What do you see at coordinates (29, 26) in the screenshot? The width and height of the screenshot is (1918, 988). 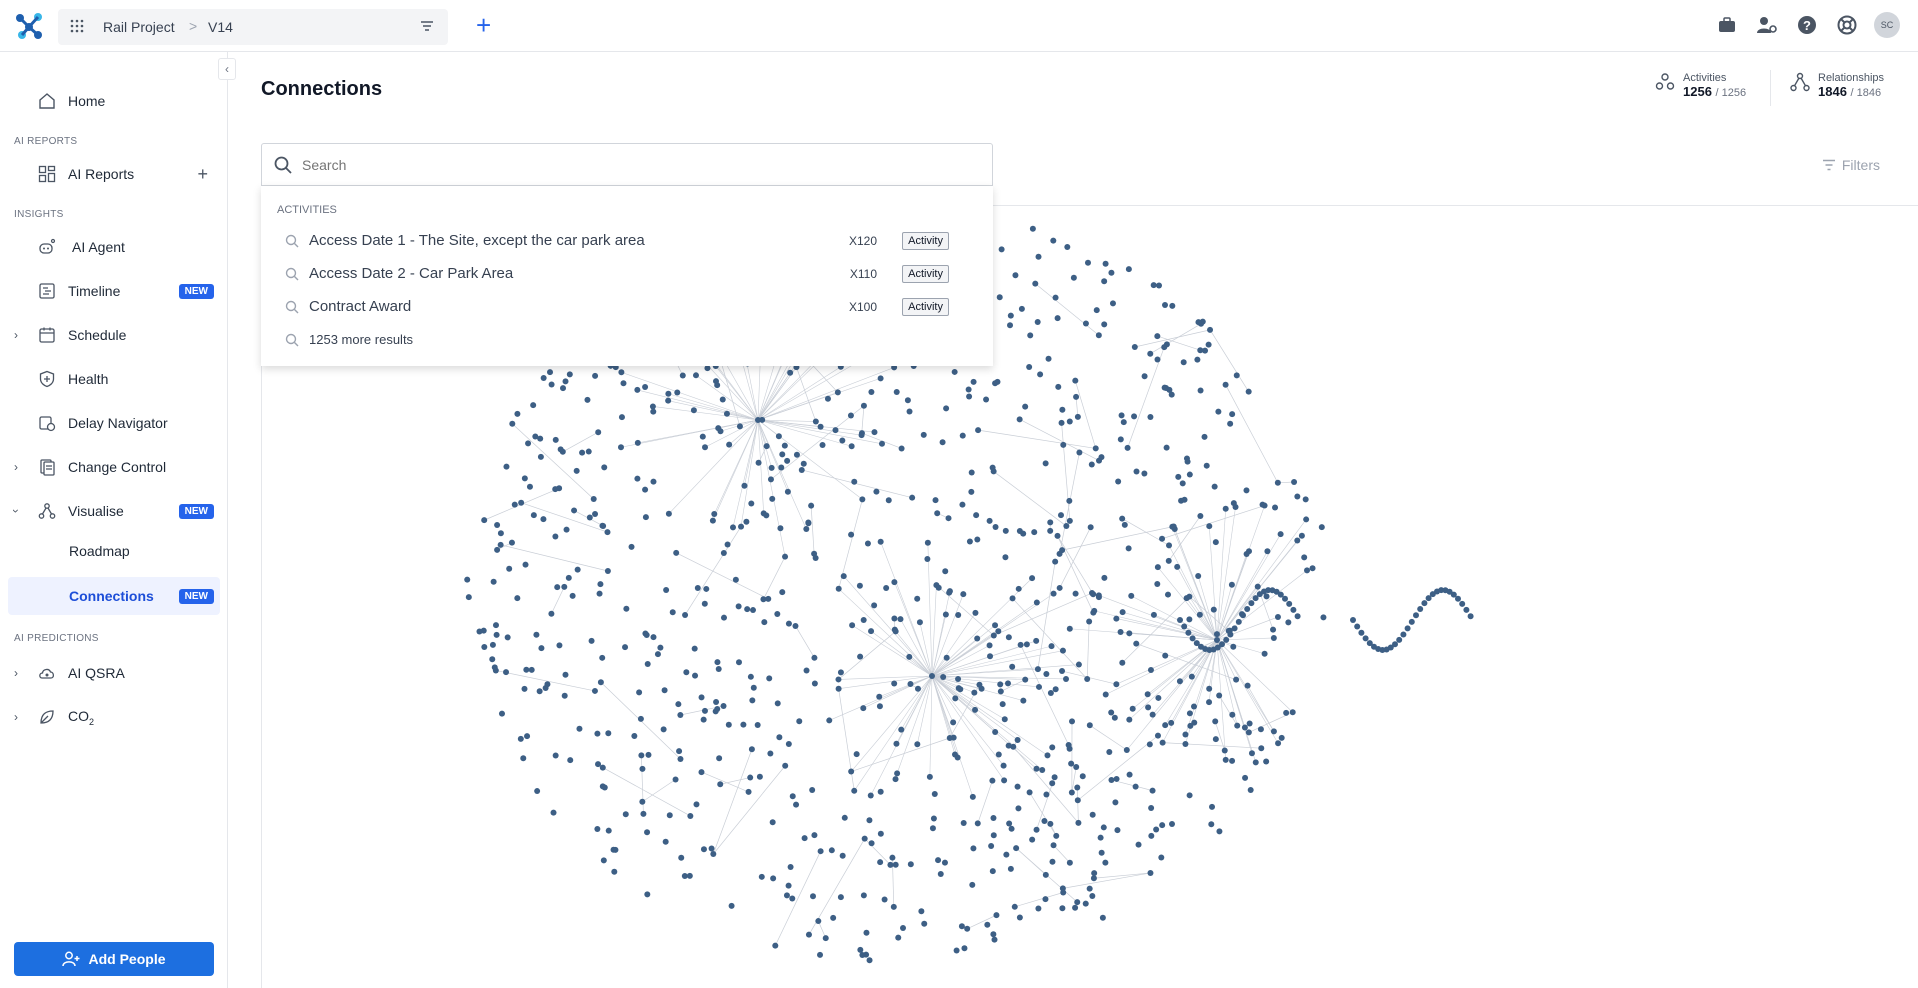 I see `app-logo` at bounding box center [29, 26].